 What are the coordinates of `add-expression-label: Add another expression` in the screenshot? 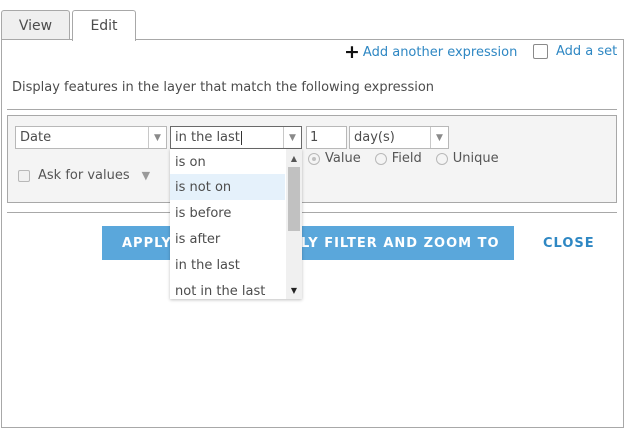 It's located at (440, 52).